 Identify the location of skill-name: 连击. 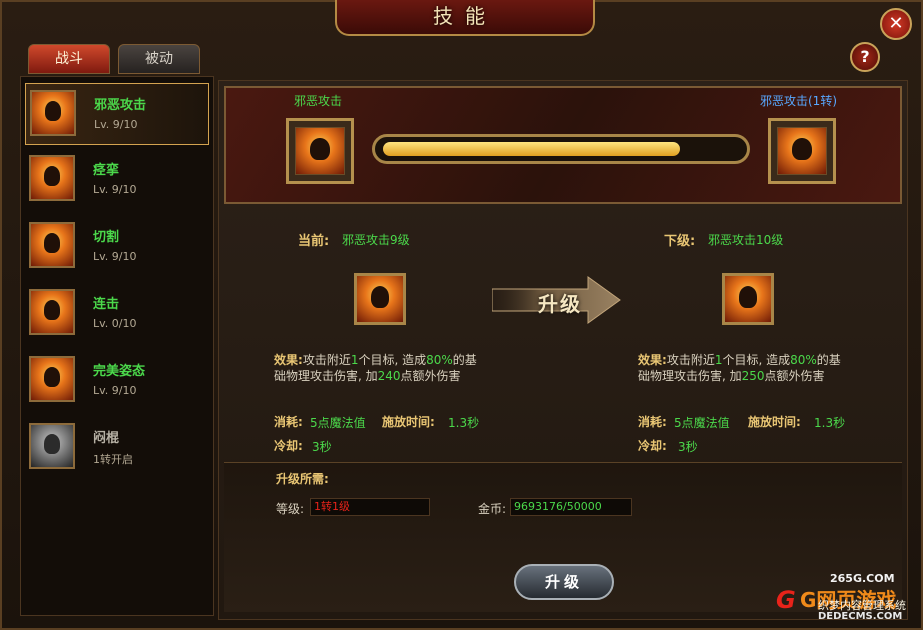
(106, 304).